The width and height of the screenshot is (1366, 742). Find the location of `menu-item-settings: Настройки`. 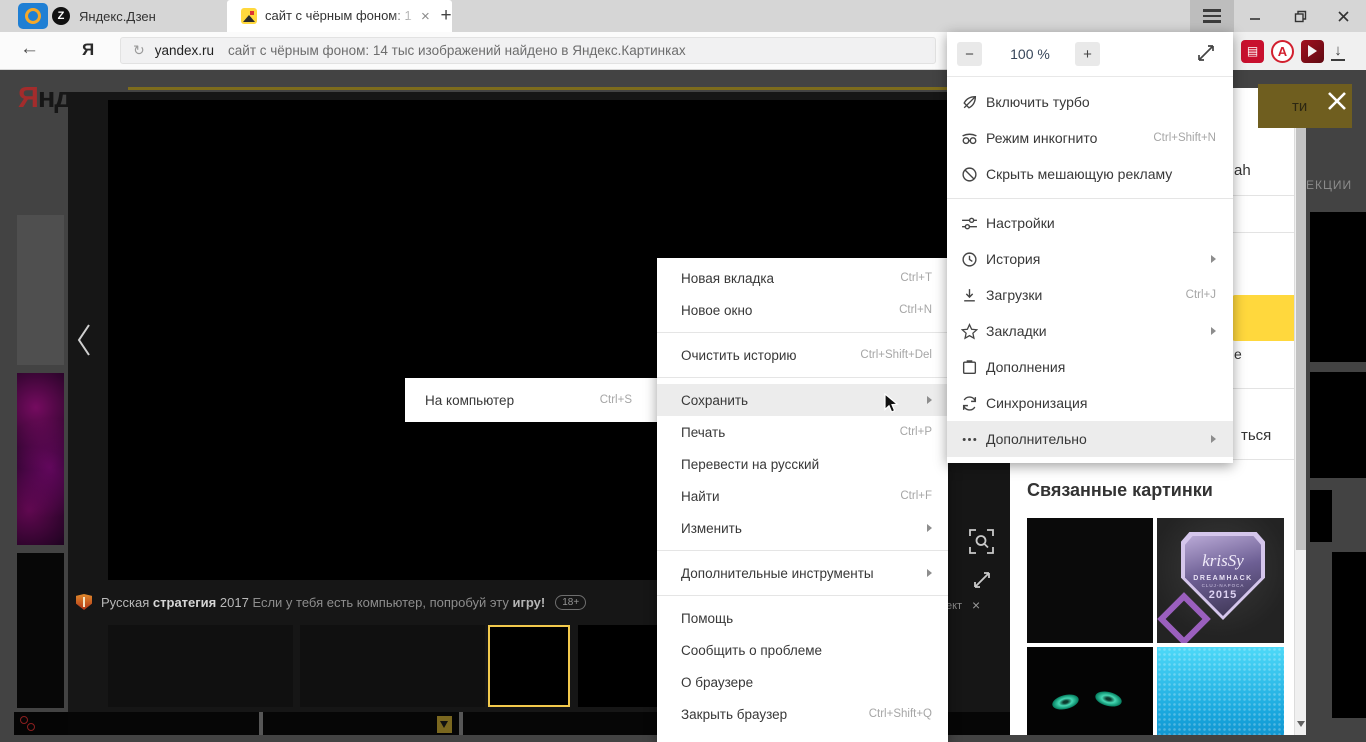

menu-item-settings: Настройки is located at coordinates (1090, 223).